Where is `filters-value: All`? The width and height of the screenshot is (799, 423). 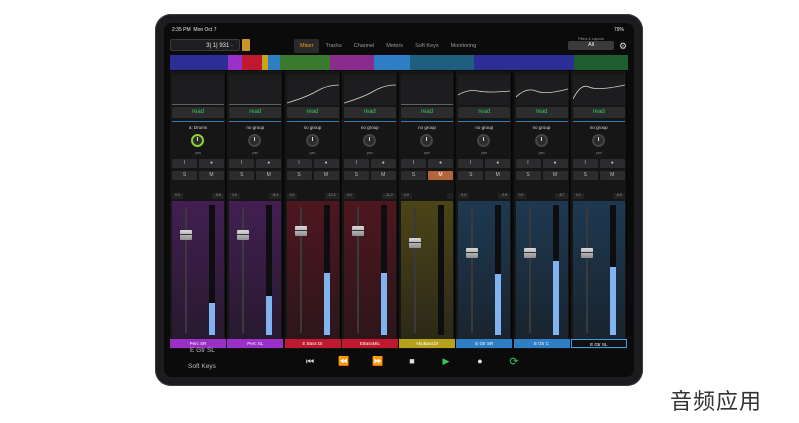 filters-value: All is located at coordinates (591, 45).